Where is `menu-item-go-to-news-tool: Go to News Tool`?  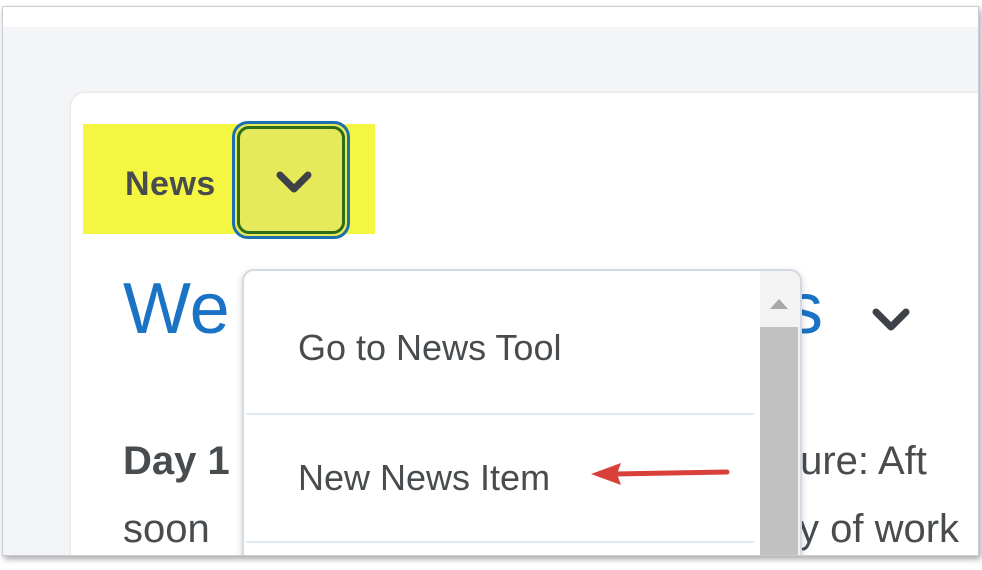
menu-item-go-to-news-tool: Go to News Tool is located at coordinates (499, 348).